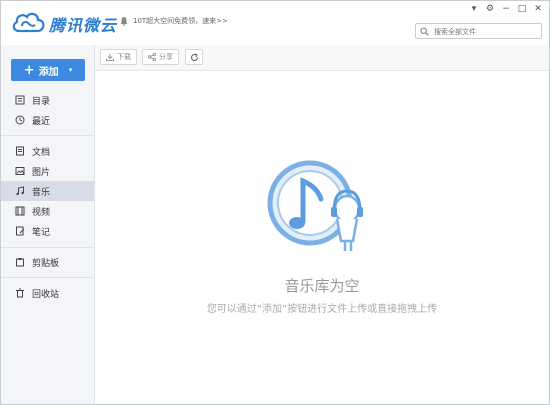 This screenshot has width=550, height=405. I want to click on download-button: 下载, so click(118, 57).